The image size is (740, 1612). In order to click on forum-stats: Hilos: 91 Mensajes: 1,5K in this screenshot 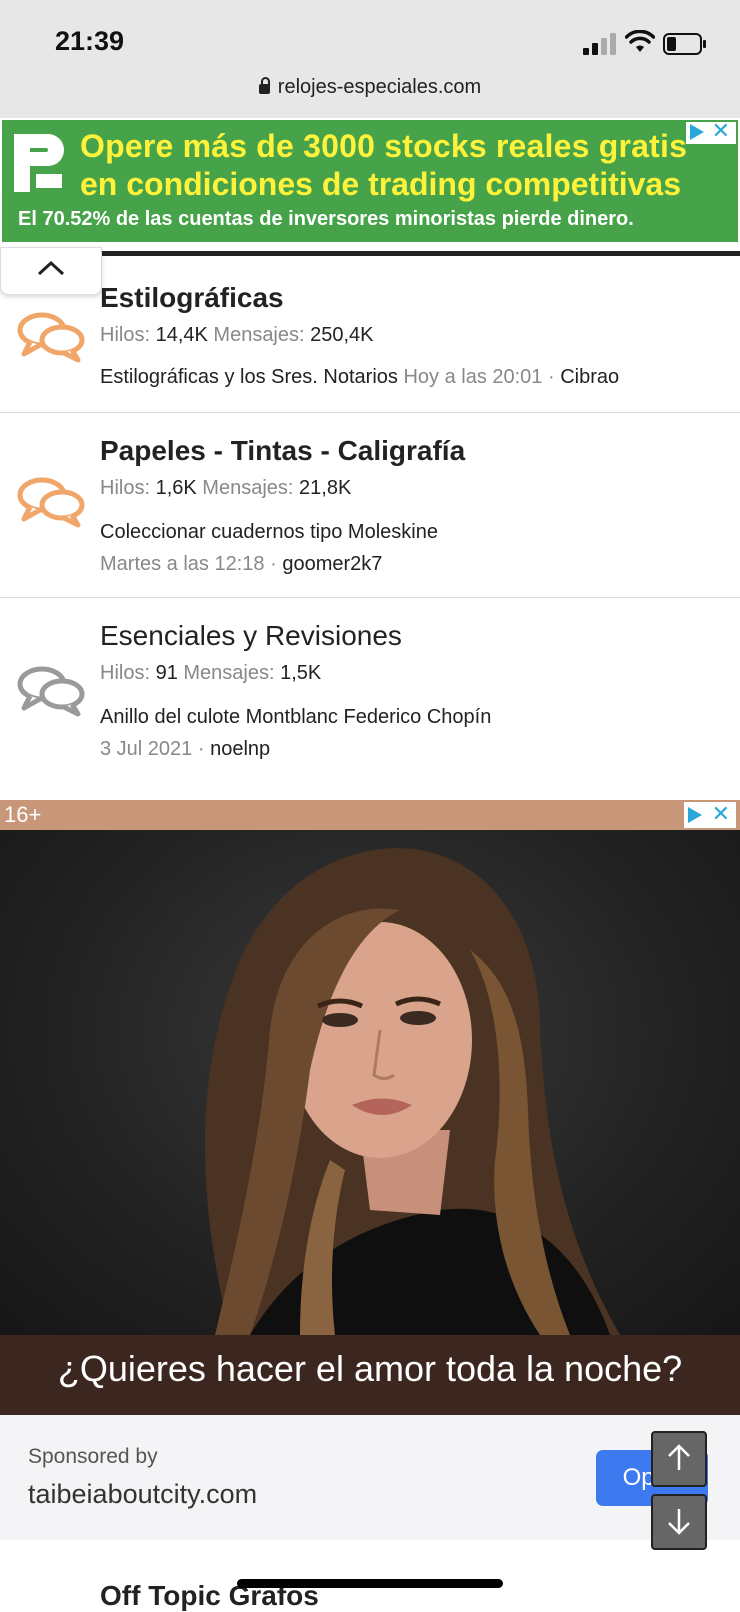, I will do `click(211, 673)`.